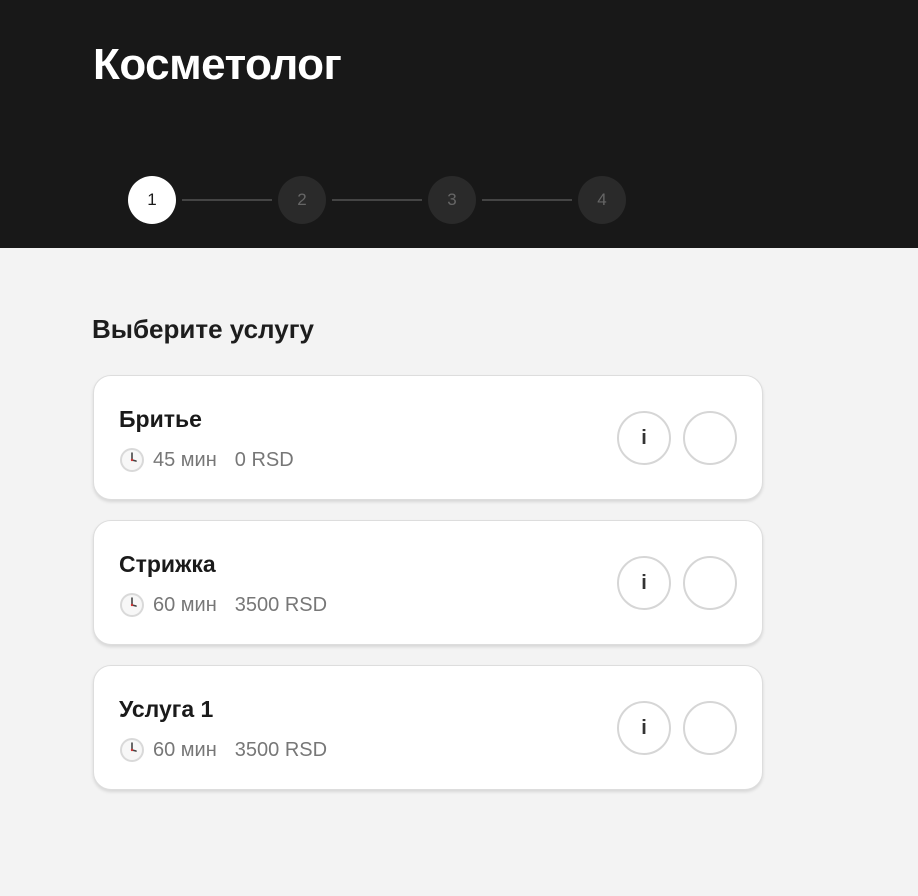 The image size is (918, 896). I want to click on step-3: 3, so click(452, 200).